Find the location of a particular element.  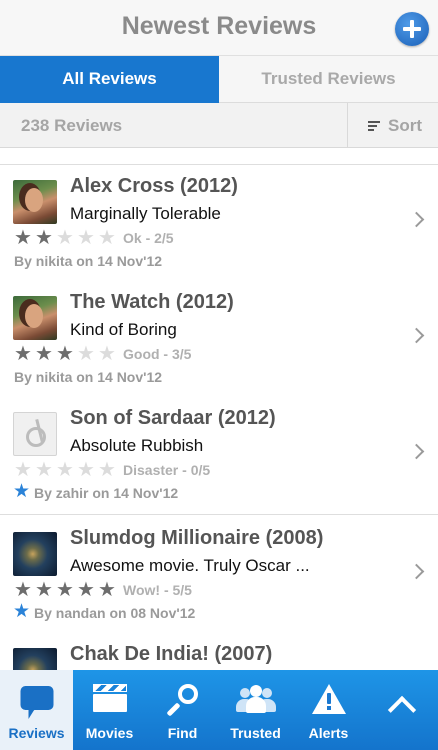

tabbar-label: Find is located at coordinates (182, 733).